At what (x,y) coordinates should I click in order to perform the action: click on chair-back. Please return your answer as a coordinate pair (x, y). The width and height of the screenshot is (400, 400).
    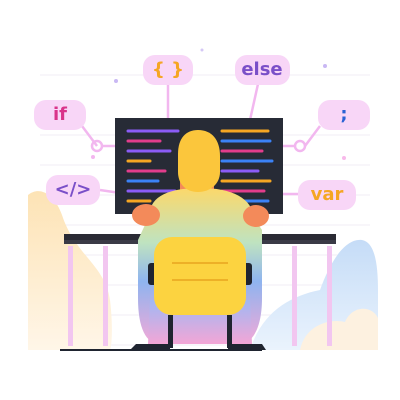
    Looking at the image, I should click on (200, 276).